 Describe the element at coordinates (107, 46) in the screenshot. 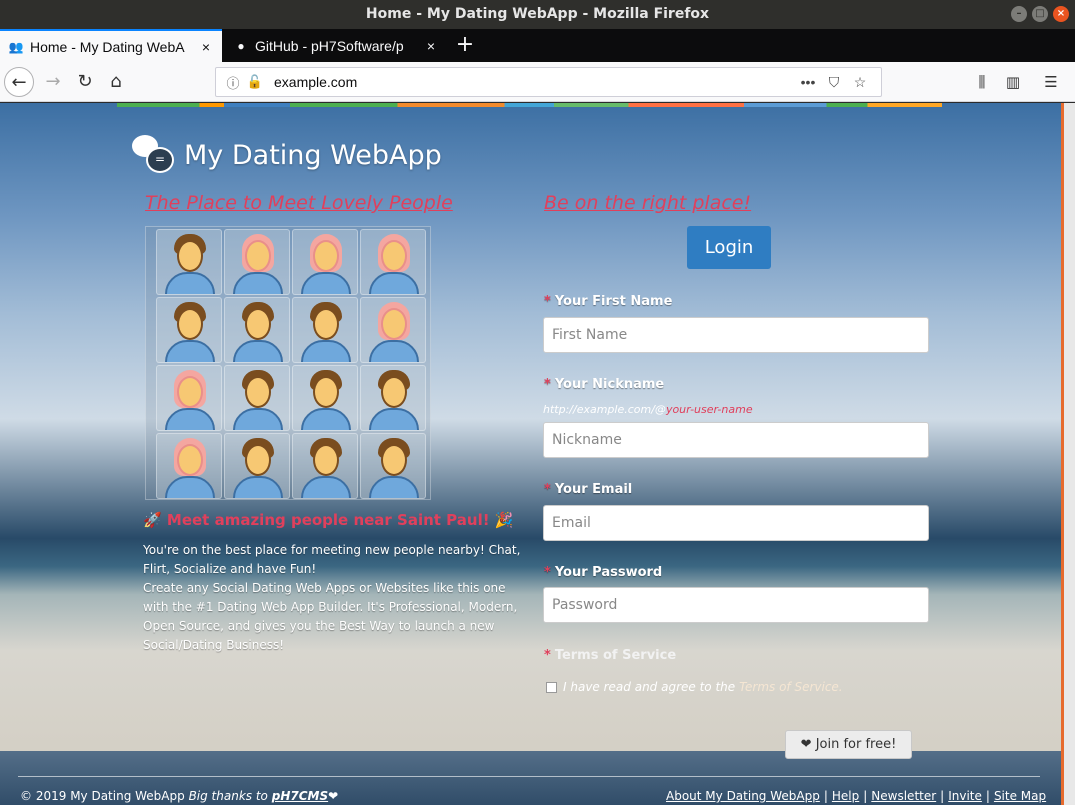

I see `tab-label: Home - My Dating WebA` at that location.